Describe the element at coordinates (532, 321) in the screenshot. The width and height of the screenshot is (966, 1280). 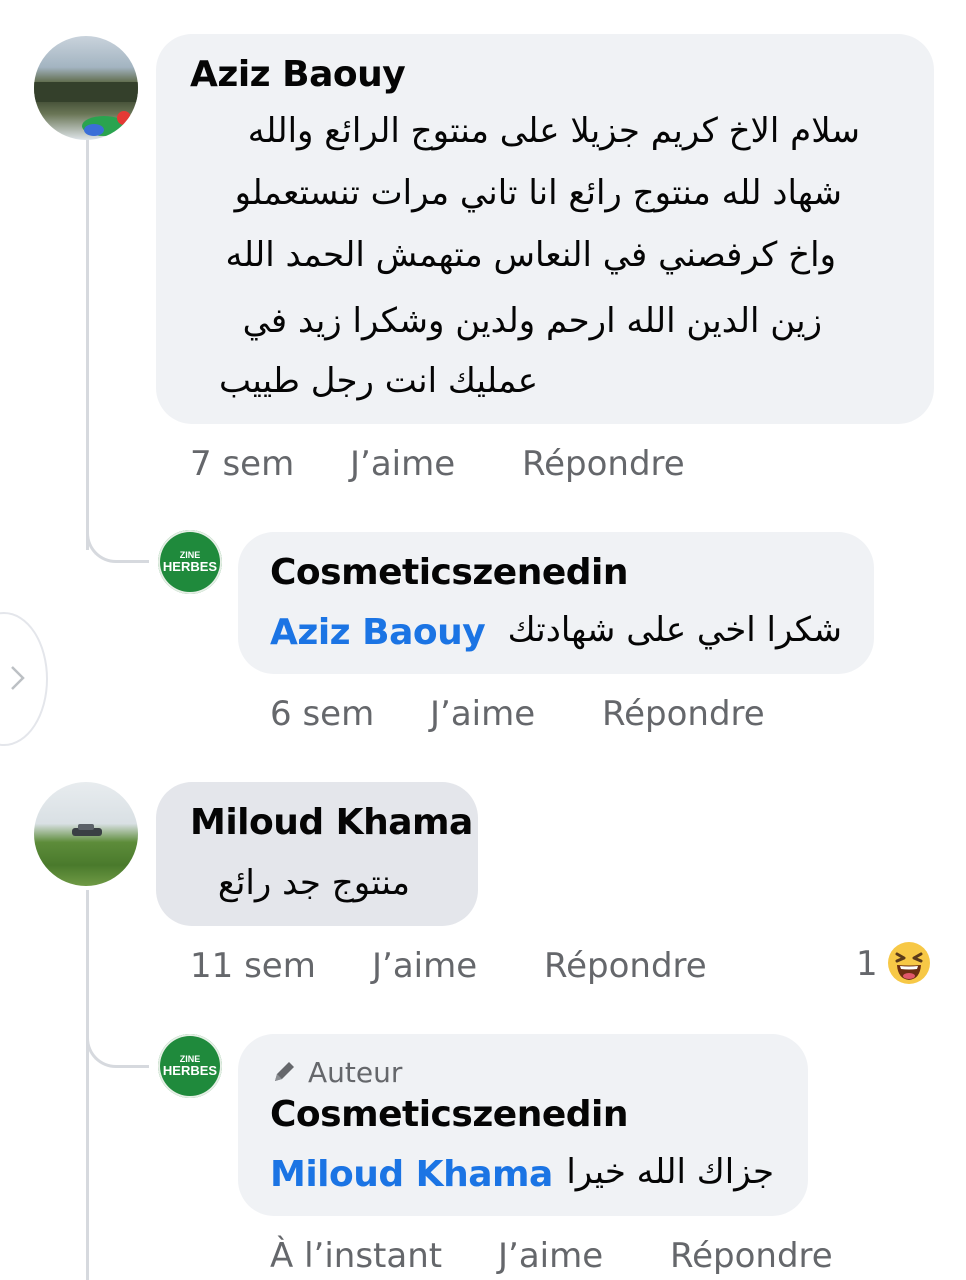
I see `comment-text-line: زين الدين الله ارحم ولدين وشكرا زيد في` at that location.